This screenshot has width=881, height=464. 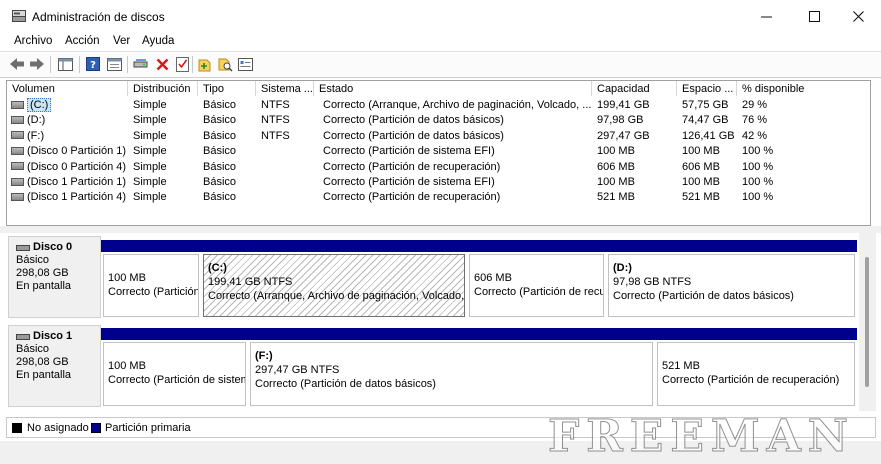 What do you see at coordinates (69, 120) in the screenshot?
I see `cell-volume: (D:)` at bounding box center [69, 120].